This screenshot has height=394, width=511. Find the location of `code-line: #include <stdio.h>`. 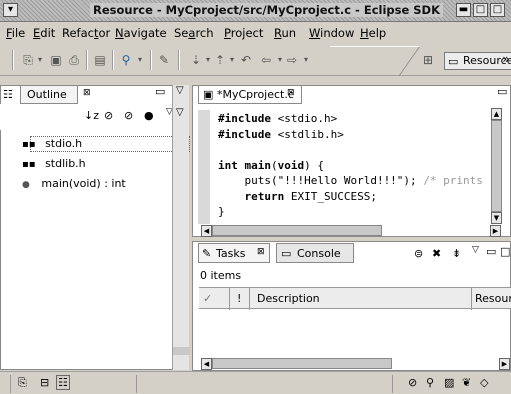

code-line: #include <stdio.h> is located at coordinates (278, 118).